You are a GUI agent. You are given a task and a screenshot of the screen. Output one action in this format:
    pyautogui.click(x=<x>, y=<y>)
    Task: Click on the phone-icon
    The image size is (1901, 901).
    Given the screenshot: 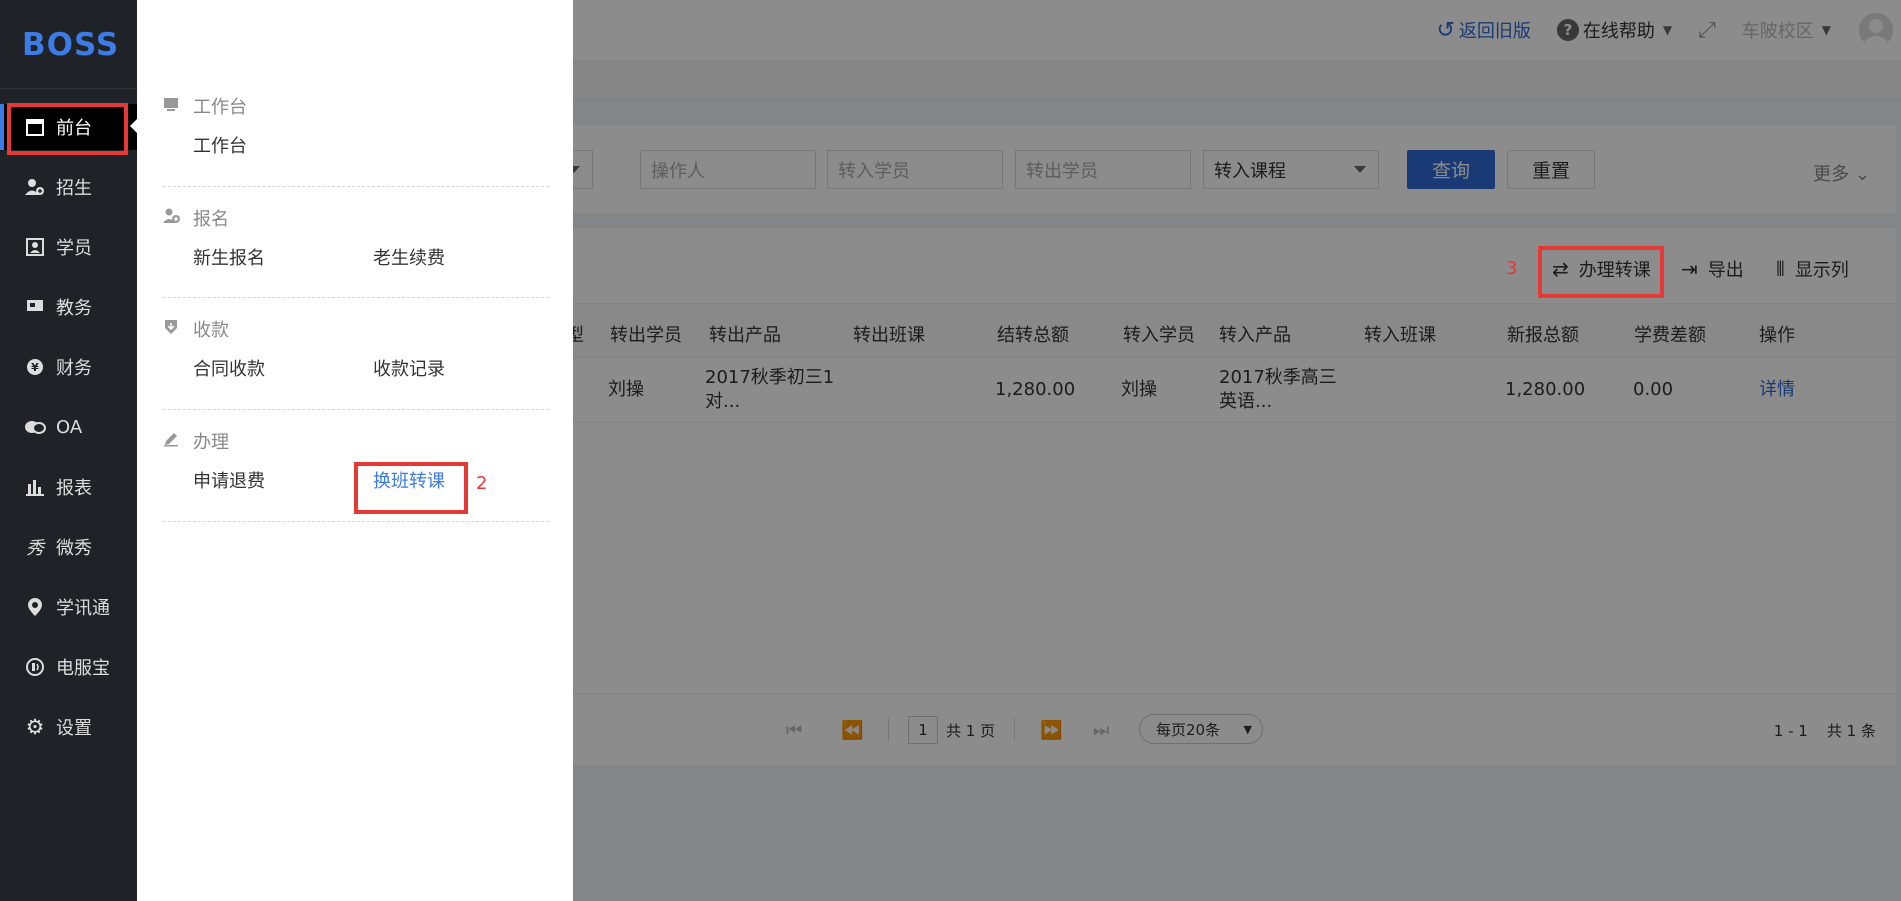 What is the action you would take?
    pyautogui.click(x=35, y=667)
    